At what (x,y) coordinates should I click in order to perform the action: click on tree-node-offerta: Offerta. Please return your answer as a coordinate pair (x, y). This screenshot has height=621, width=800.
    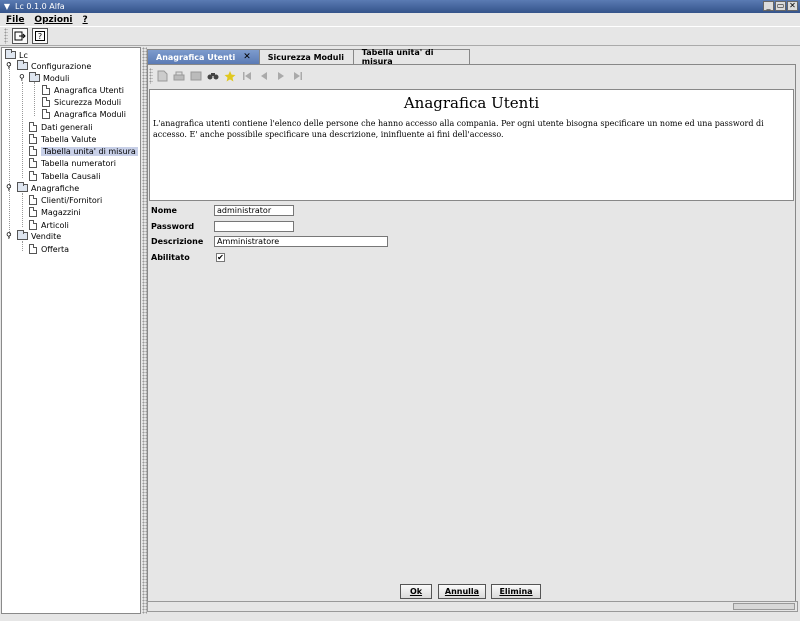
    Looking at the image, I should click on (49, 249).